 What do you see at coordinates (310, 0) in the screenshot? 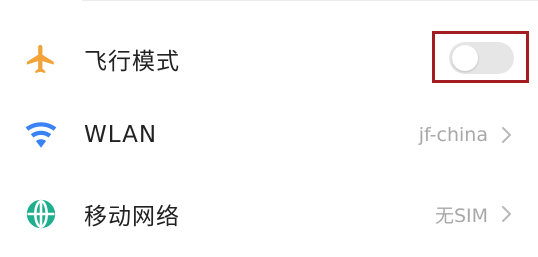
I see `divider` at bounding box center [310, 0].